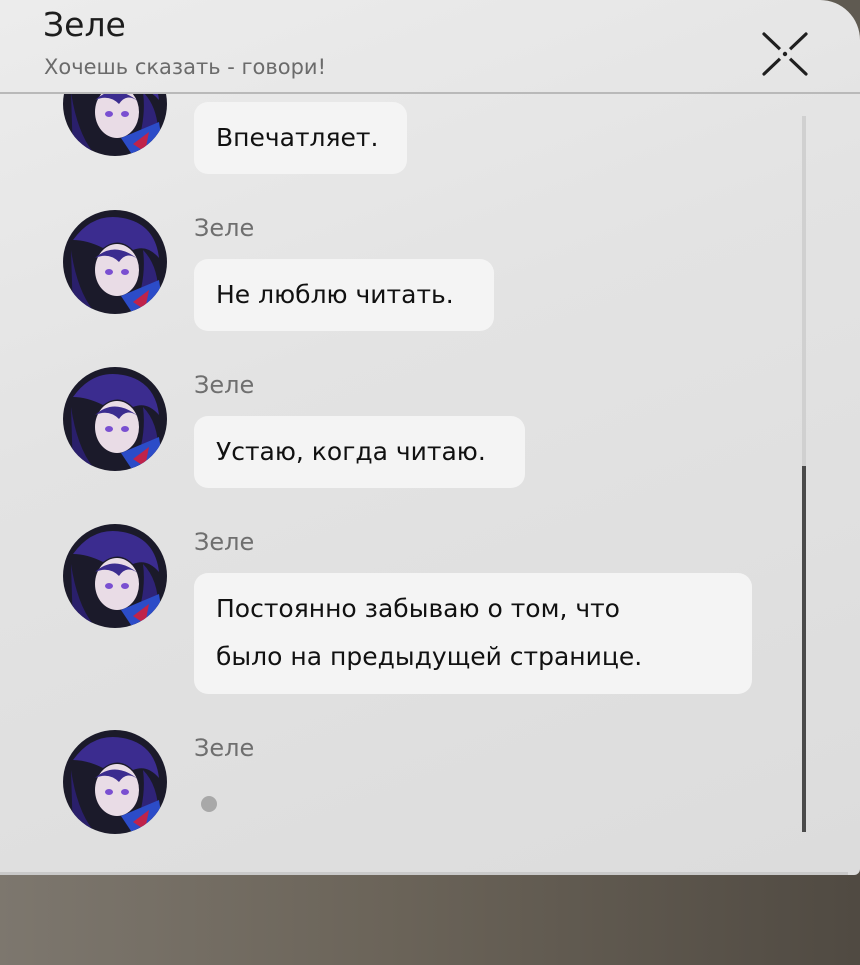 The image size is (860, 965). What do you see at coordinates (300, 138) in the screenshot?
I see `message-bubble: Впечатляет.` at bounding box center [300, 138].